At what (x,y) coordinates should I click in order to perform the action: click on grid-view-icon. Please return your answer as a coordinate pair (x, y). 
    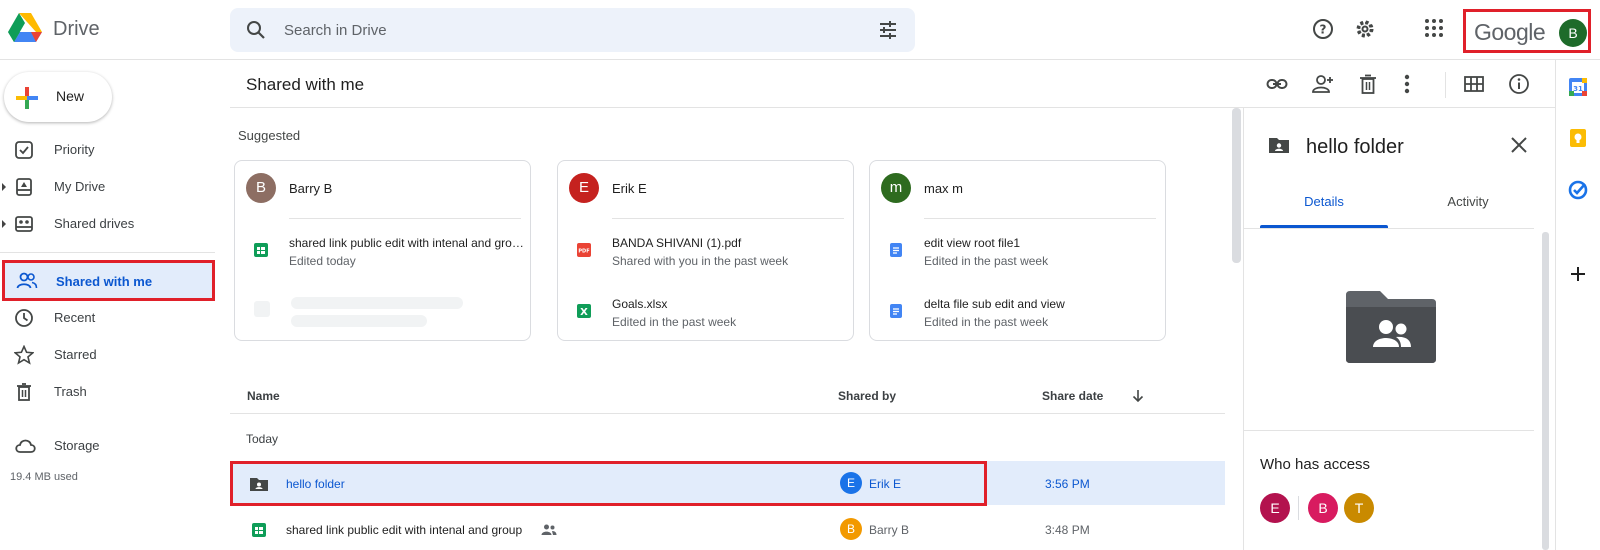
    Looking at the image, I should click on (1474, 84).